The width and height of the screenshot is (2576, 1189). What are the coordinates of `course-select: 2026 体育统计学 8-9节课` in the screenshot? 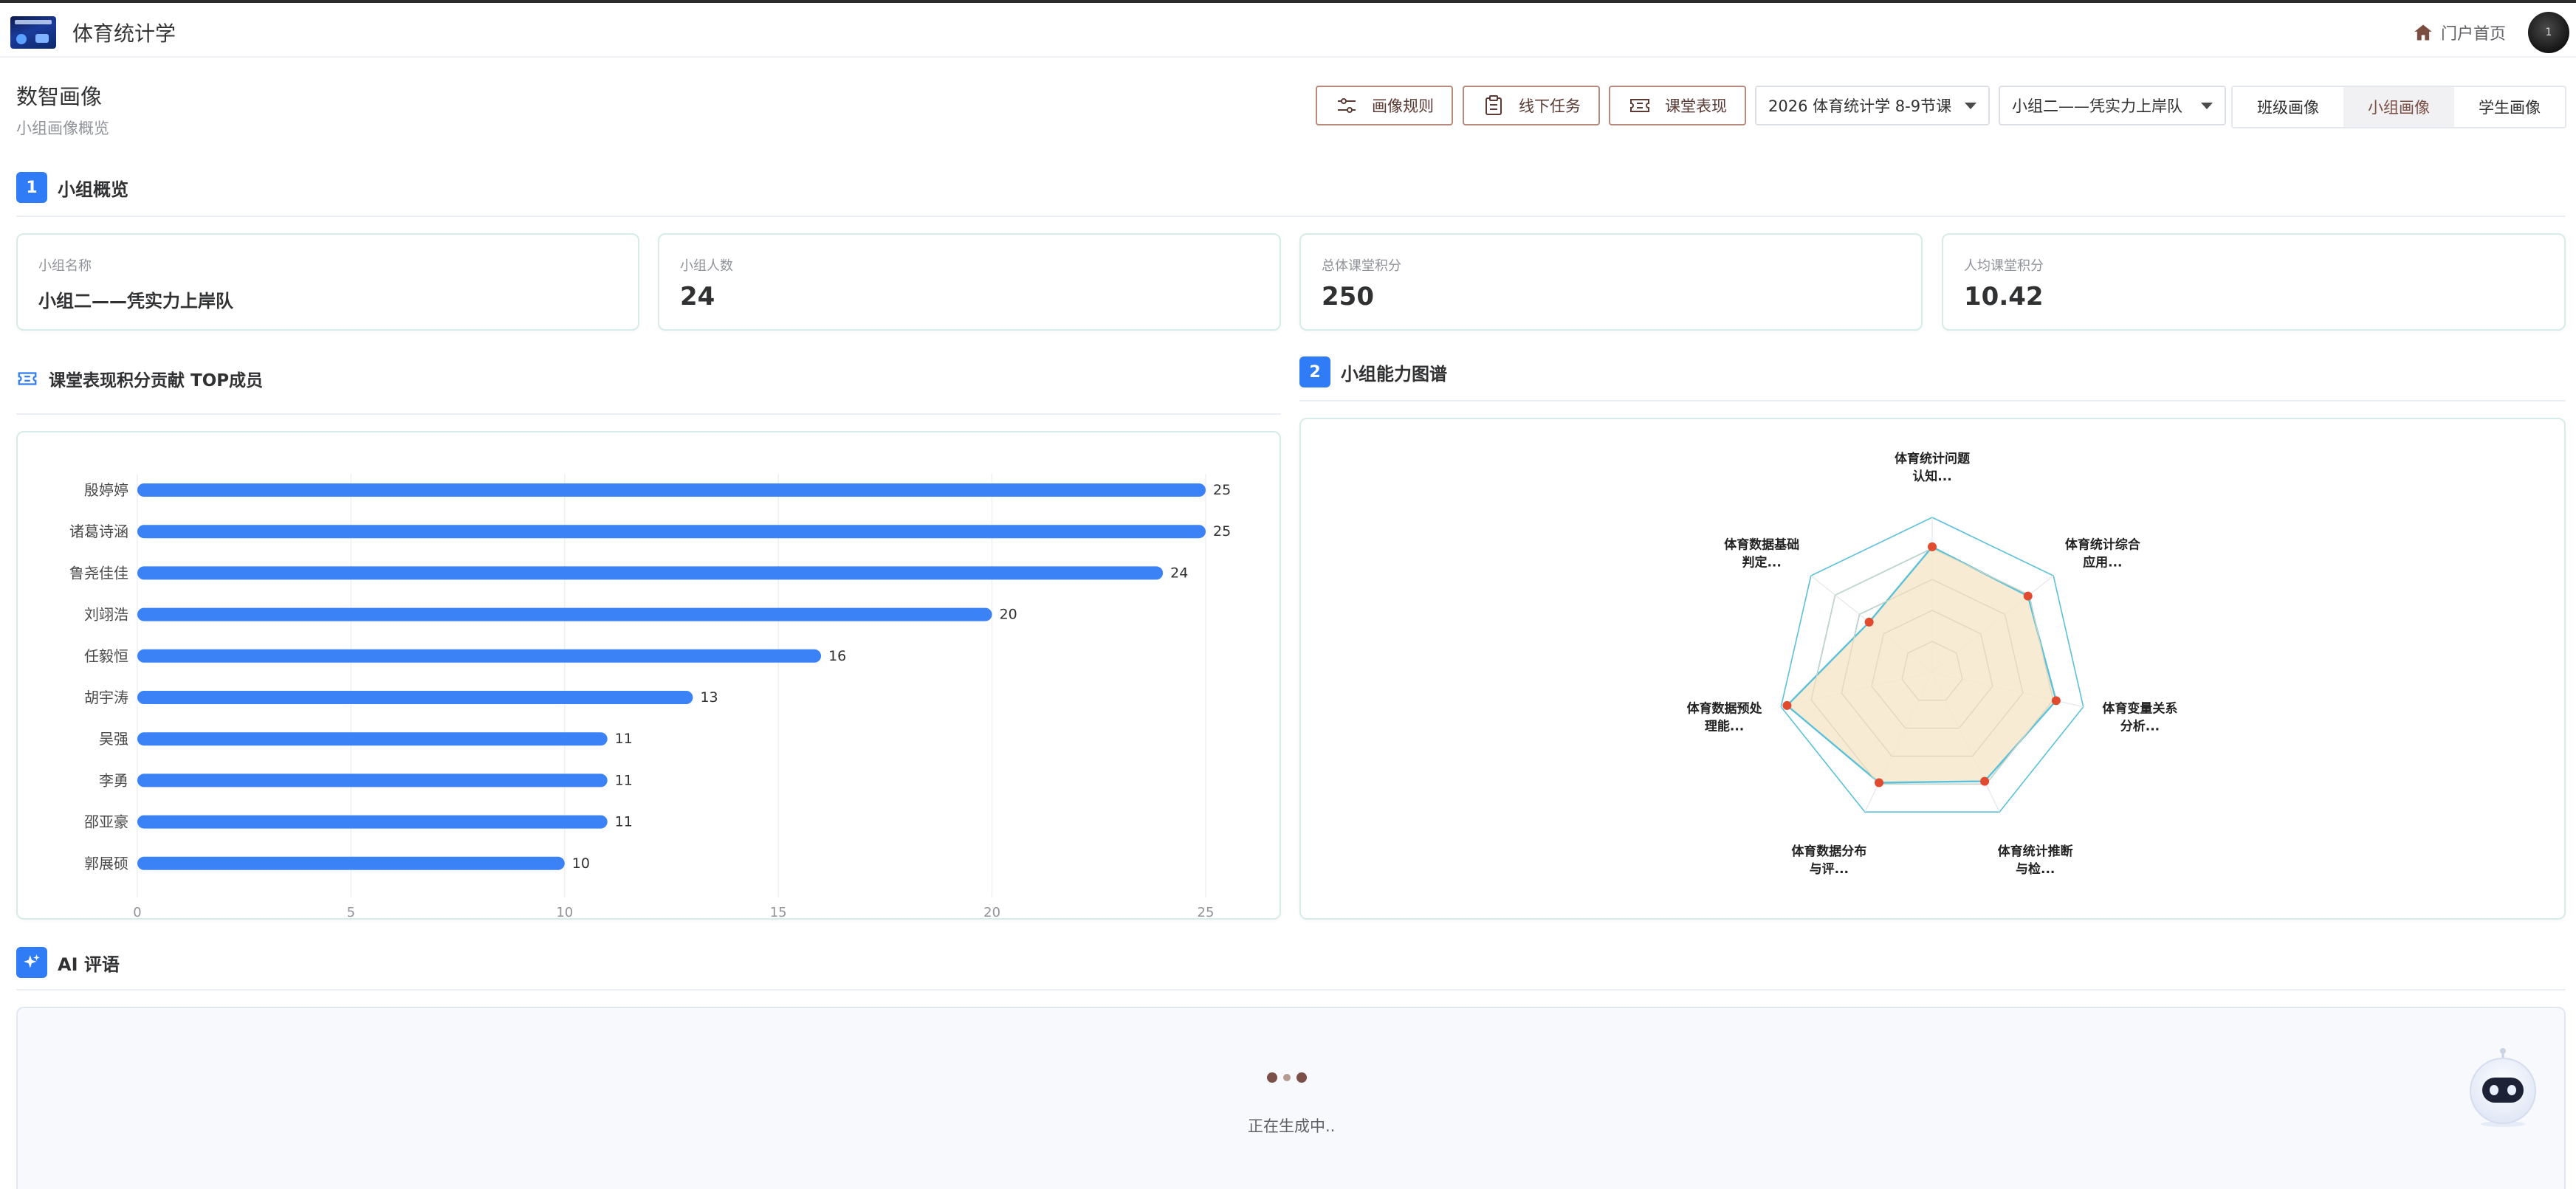 It's located at (1872, 106).